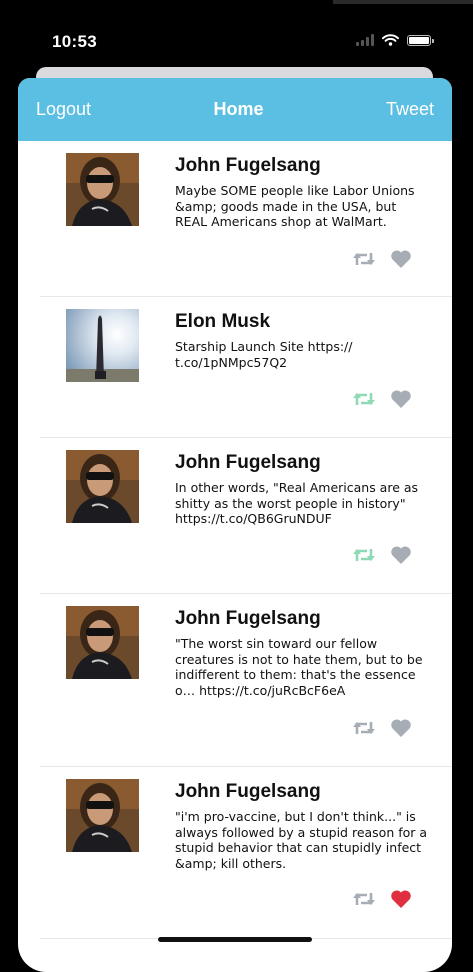  I want to click on navigation-bar: Logout Home Tweet, so click(235, 109).